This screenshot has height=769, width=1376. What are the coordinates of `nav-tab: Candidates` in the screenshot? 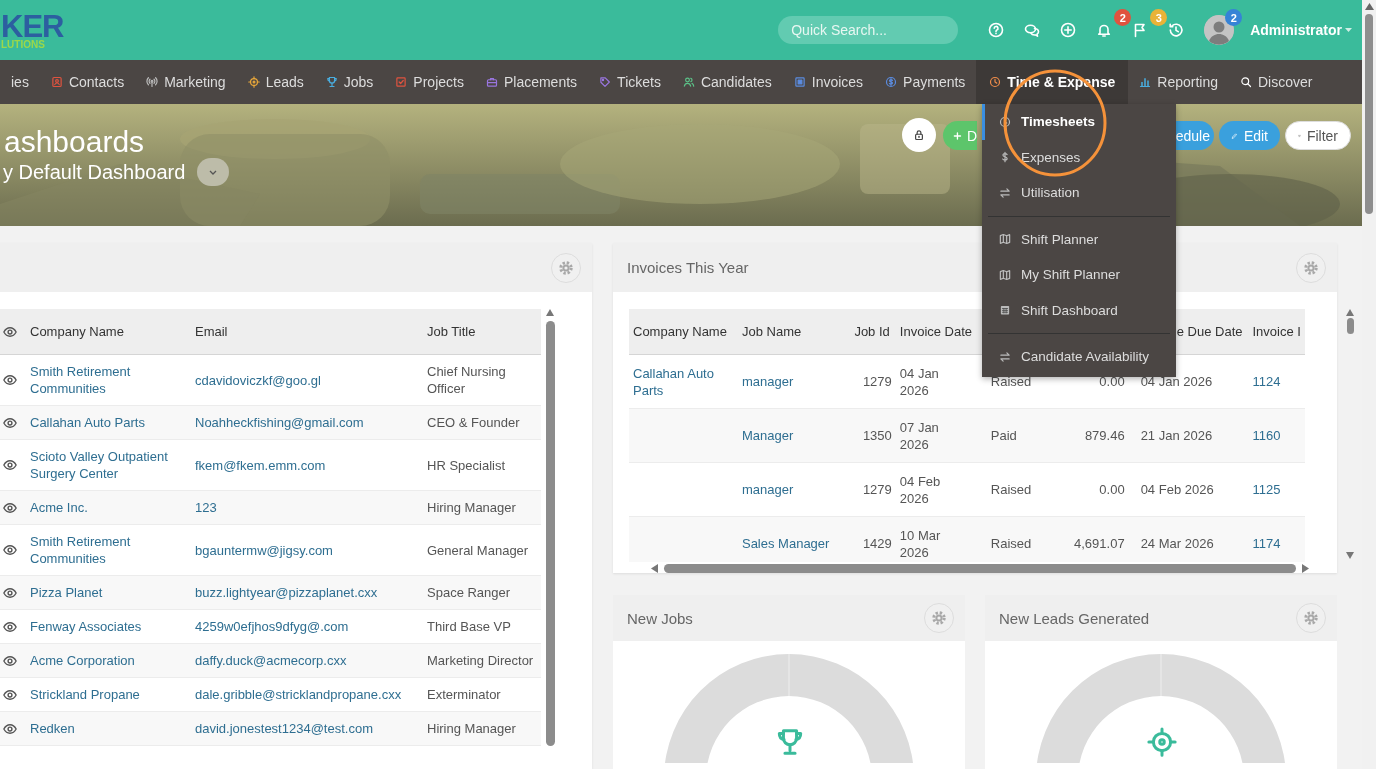 It's located at (727, 82).